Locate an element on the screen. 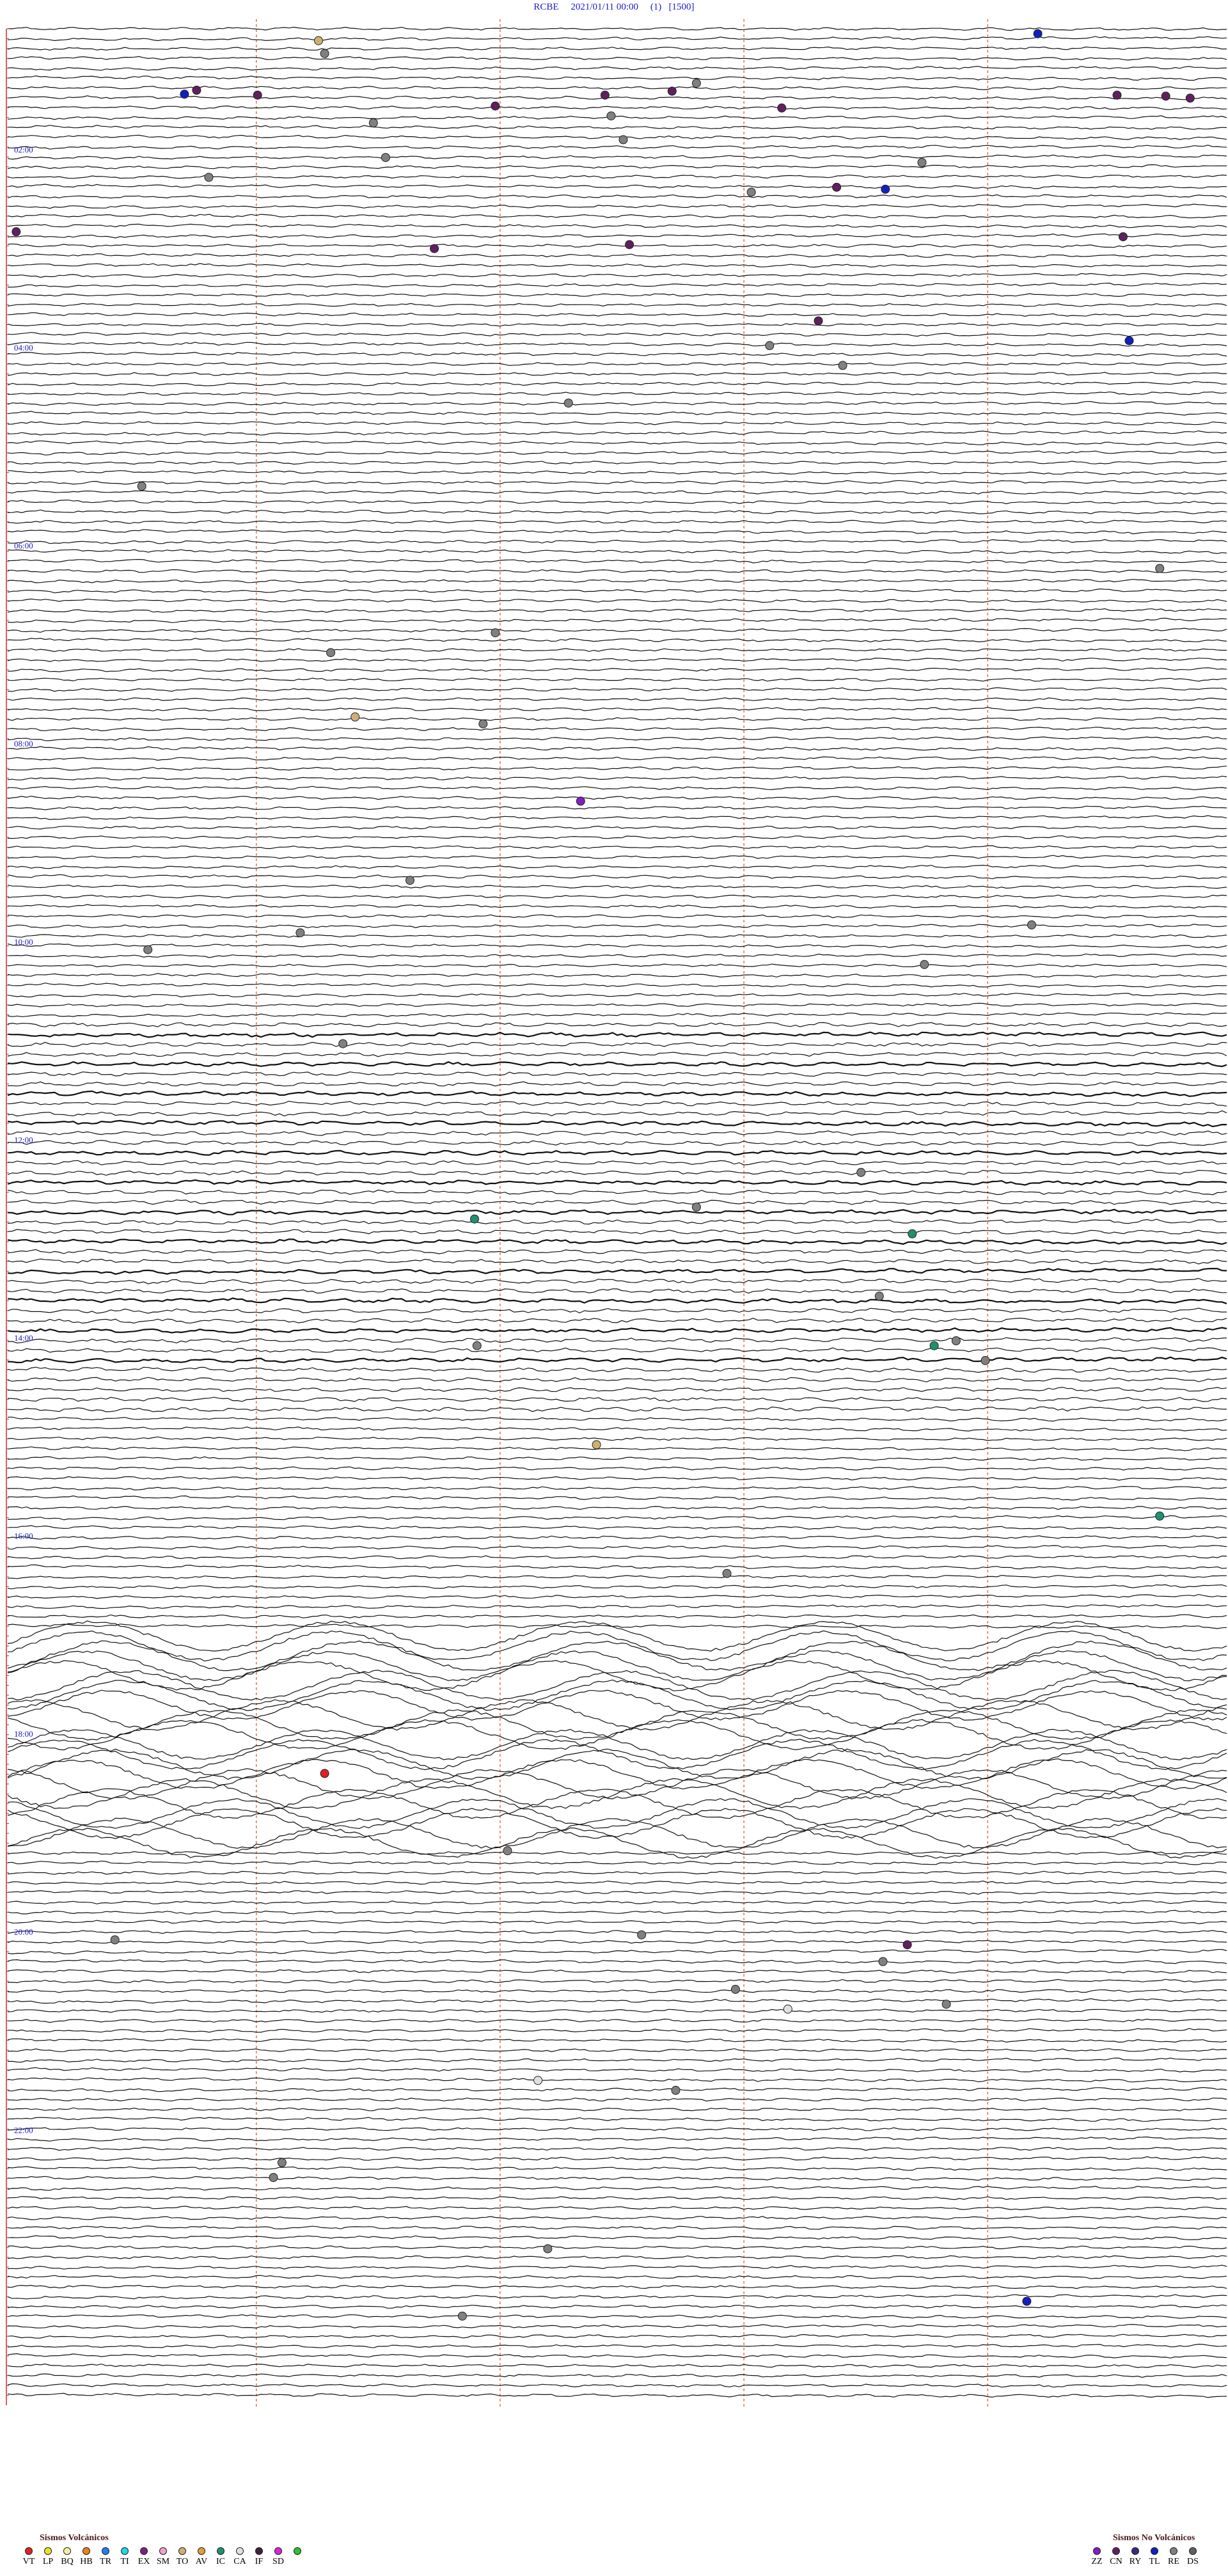 Image resolution: width=1228 pixels, height=2576 pixels. legend-code: TO is located at coordinates (182, 2561).